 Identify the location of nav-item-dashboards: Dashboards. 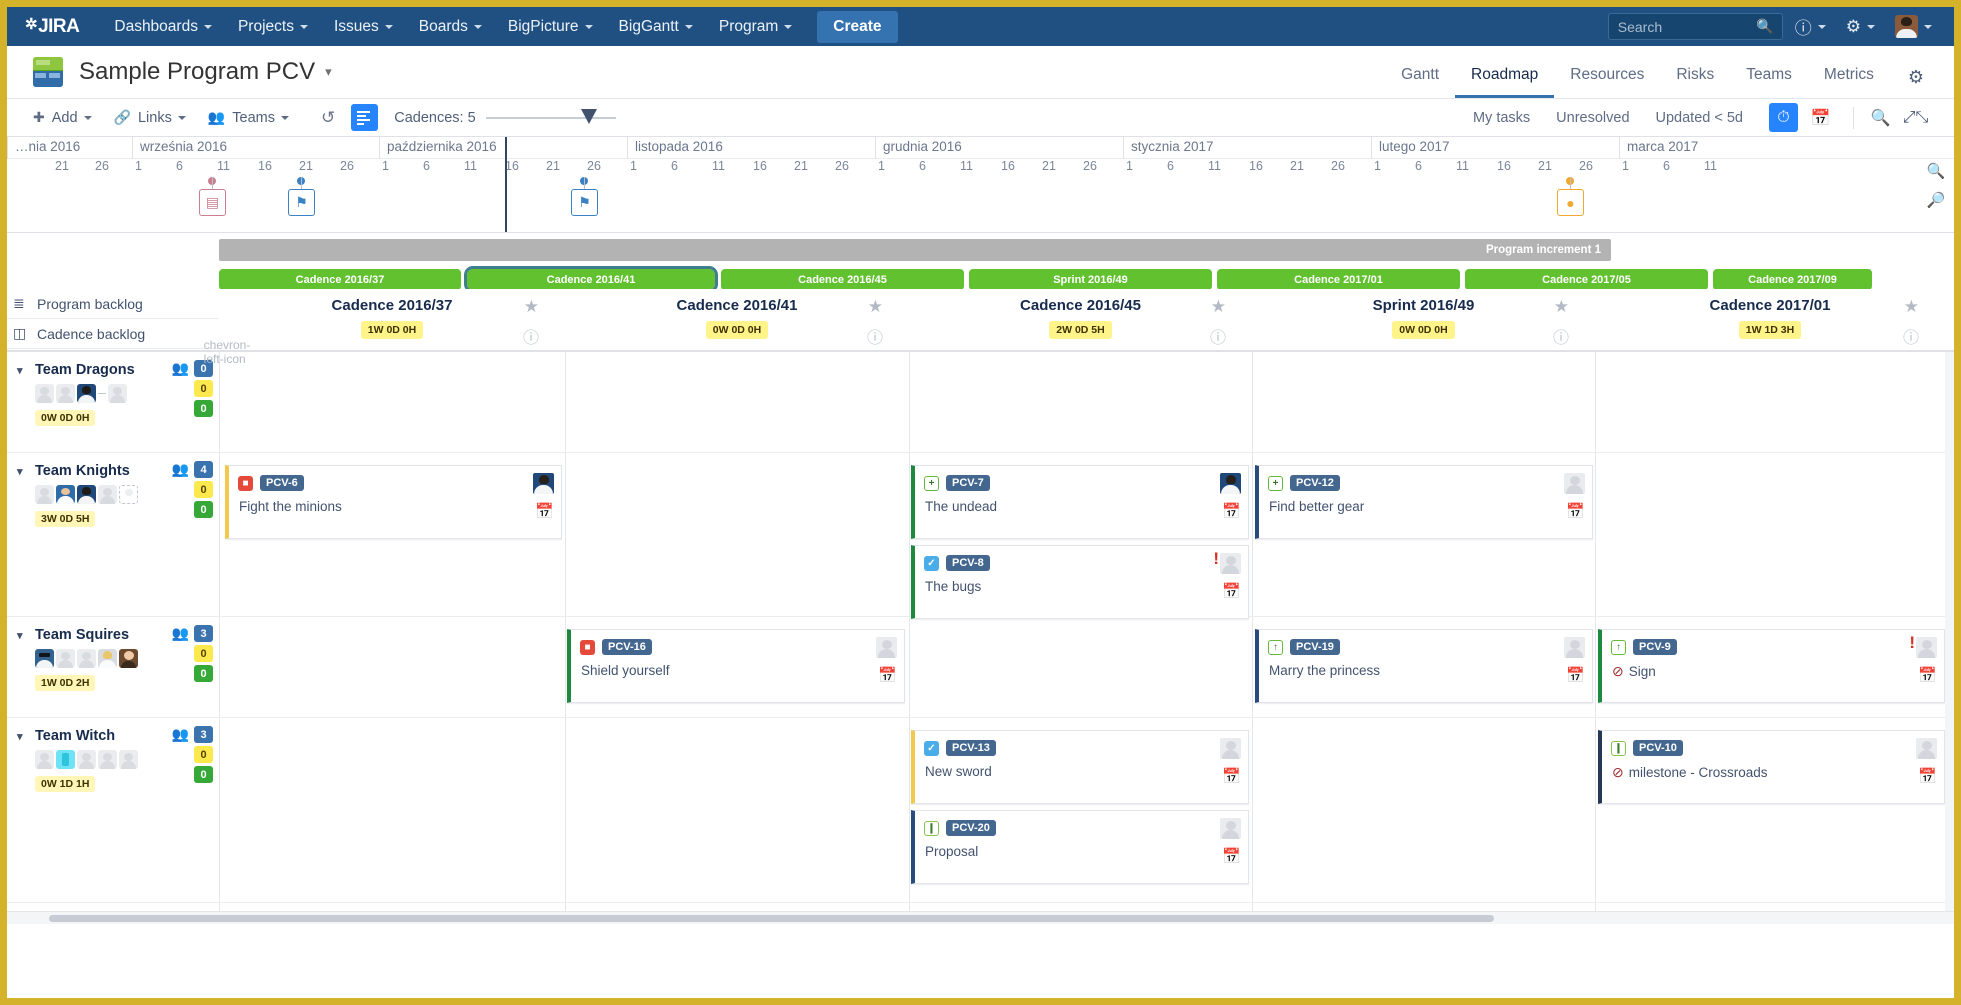
(163, 26).